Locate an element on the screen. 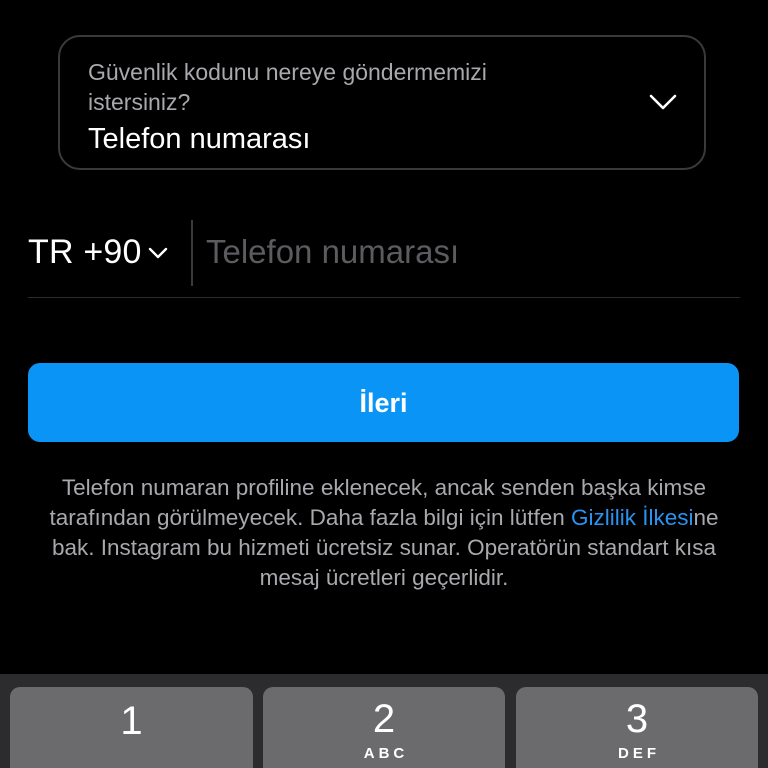  delivery-method-value: Telefon numarası is located at coordinates (199, 139).